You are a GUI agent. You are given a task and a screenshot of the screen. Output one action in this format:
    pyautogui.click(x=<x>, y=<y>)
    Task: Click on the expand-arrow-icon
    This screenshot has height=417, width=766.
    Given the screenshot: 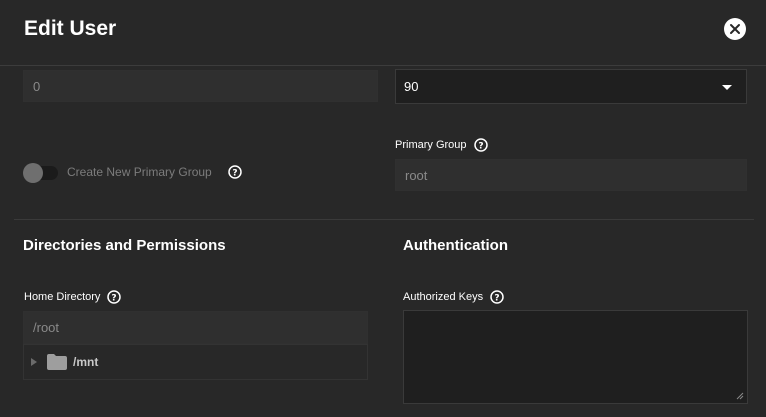 What is the action you would take?
    pyautogui.click(x=34, y=362)
    